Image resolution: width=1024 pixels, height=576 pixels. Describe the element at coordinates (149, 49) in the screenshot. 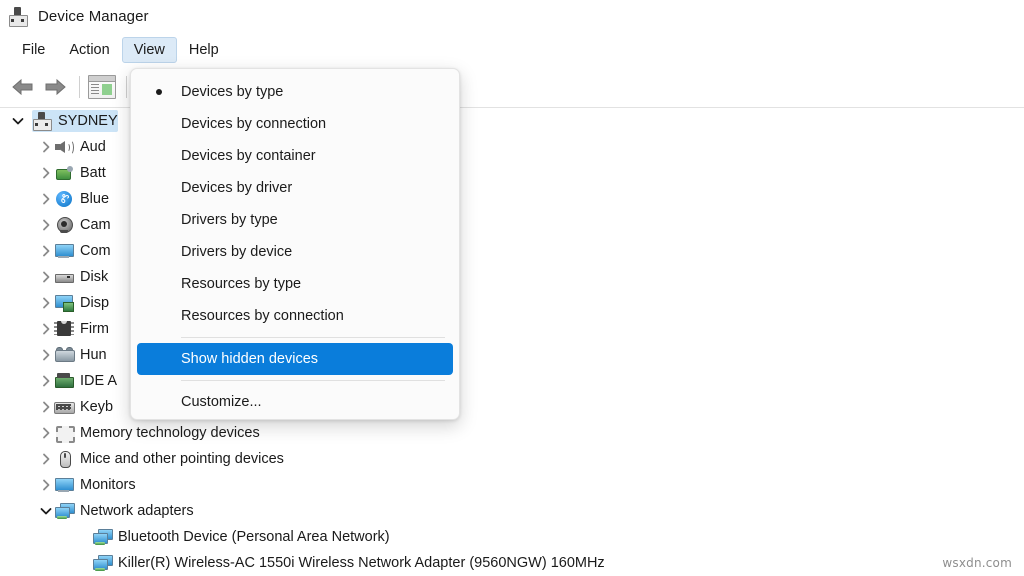

I see `menubar-item-view: View` at that location.